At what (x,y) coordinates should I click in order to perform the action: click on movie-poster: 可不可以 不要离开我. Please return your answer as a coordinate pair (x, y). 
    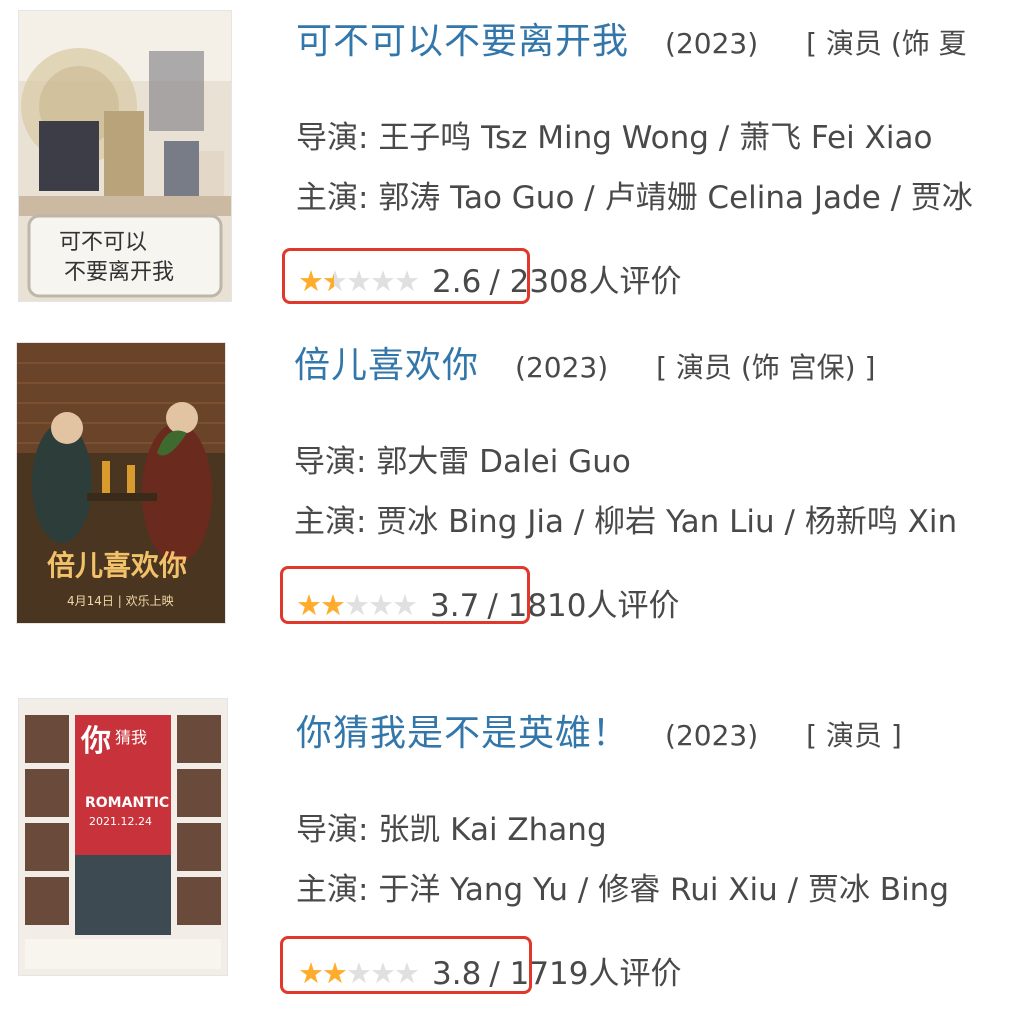
    Looking at the image, I should click on (125, 156).